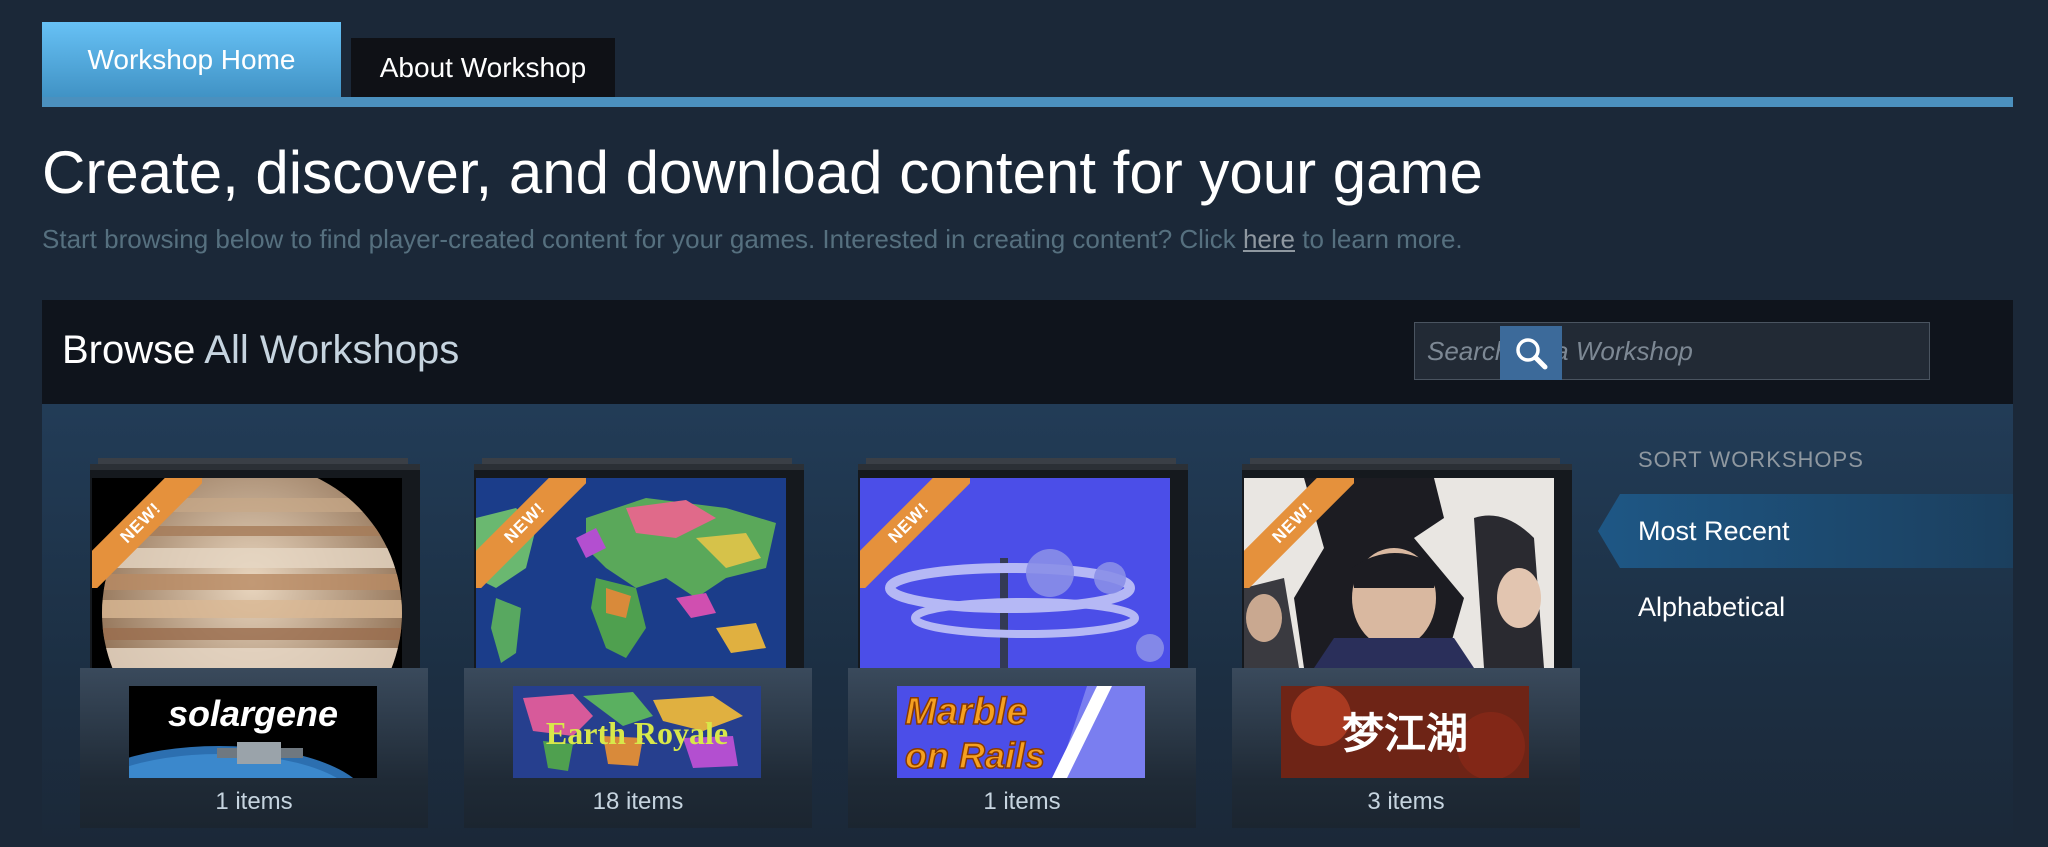 This screenshot has width=2048, height=847. What do you see at coordinates (1379, 239) in the screenshot?
I see `subtitle-text-end: to learn more.` at bounding box center [1379, 239].